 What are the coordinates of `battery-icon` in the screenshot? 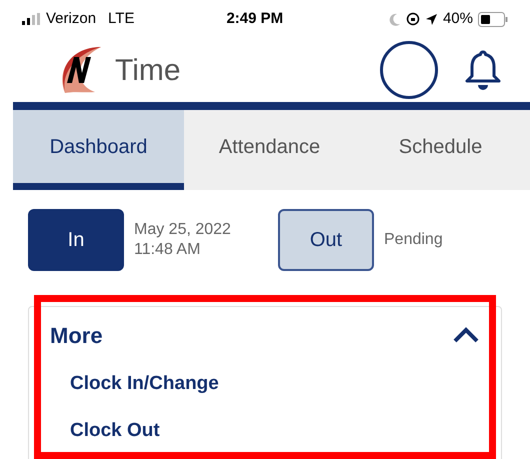 It's located at (493, 19).